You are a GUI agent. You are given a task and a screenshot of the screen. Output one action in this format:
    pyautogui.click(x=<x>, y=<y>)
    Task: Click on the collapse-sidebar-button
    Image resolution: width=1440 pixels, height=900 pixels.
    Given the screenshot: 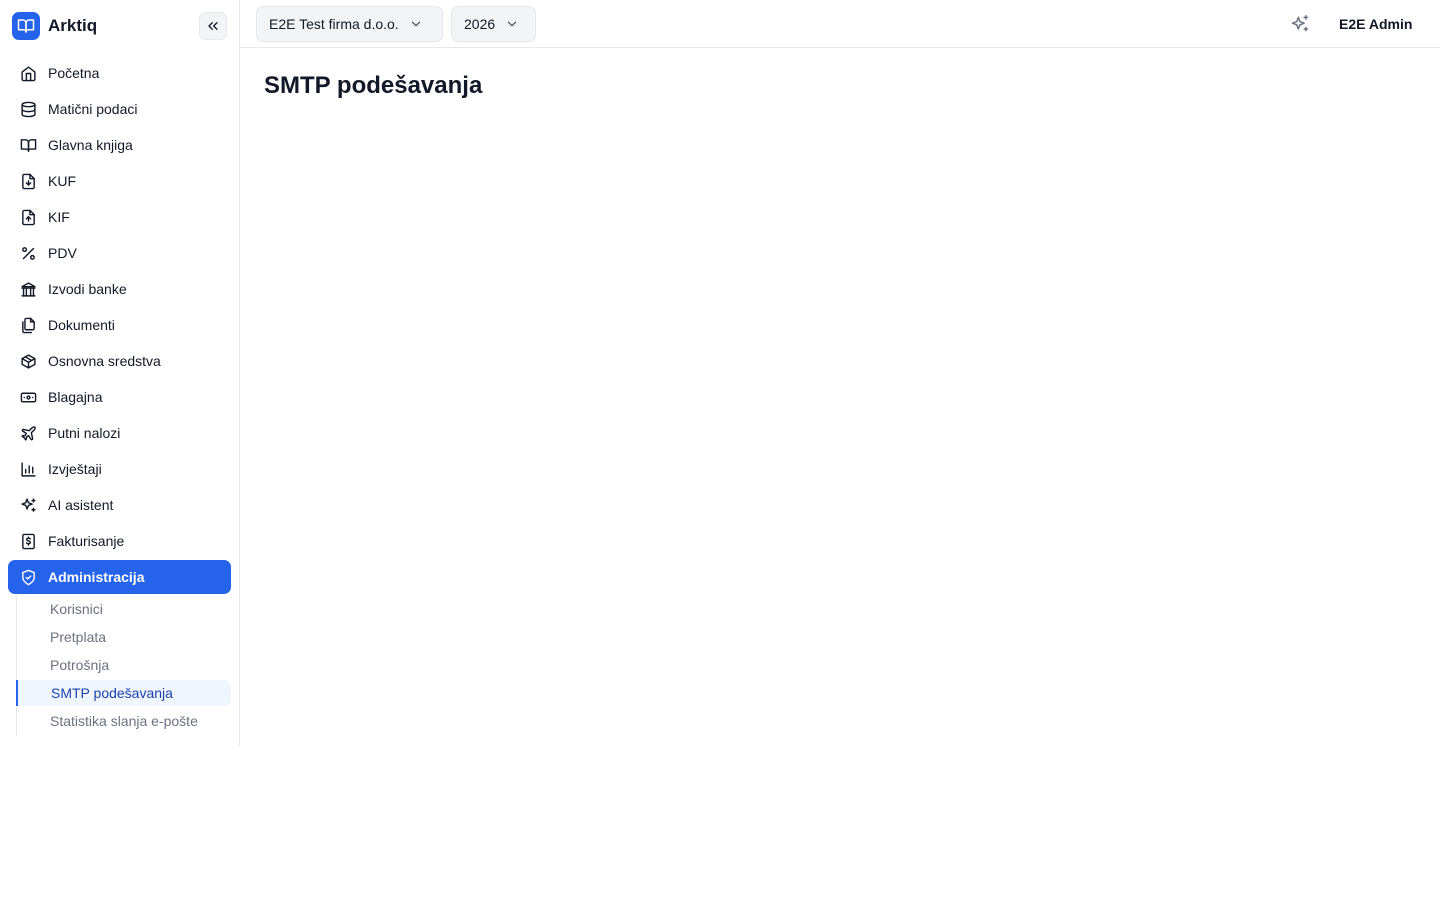 What is the action you would take?
    pyautogui.click(x=213, y=26)
    